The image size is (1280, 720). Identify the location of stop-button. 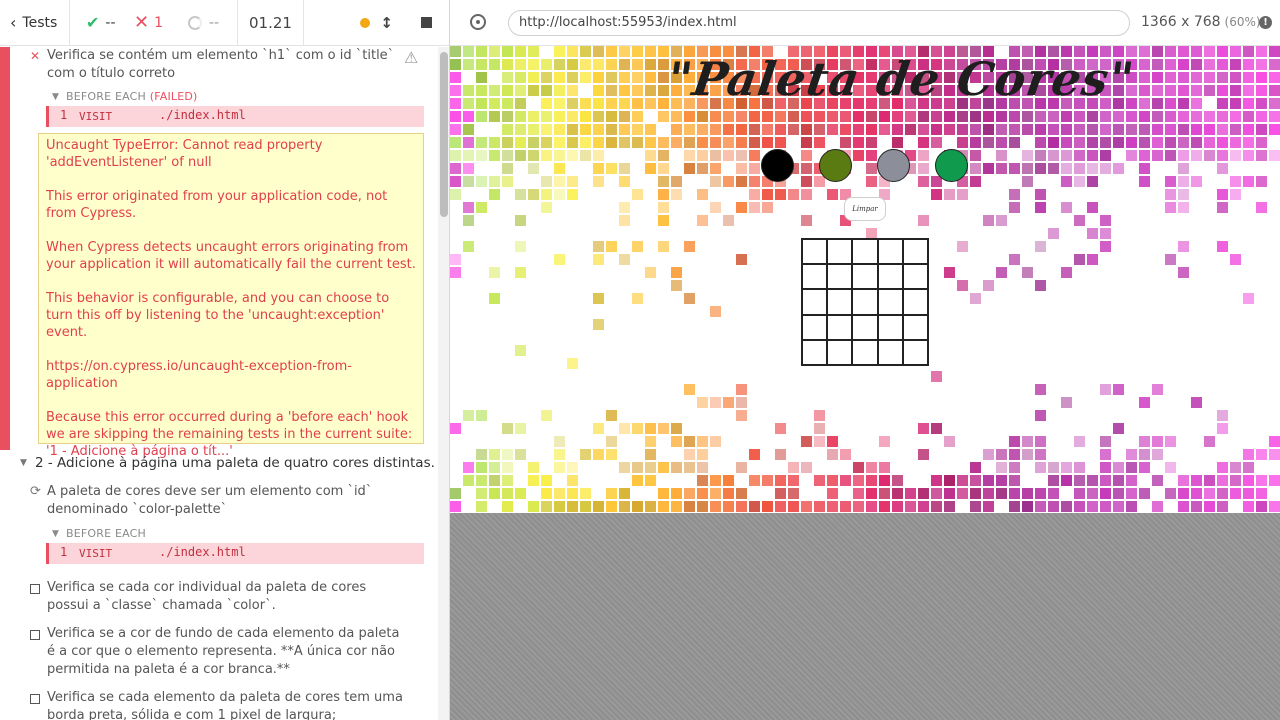
(426, 22).